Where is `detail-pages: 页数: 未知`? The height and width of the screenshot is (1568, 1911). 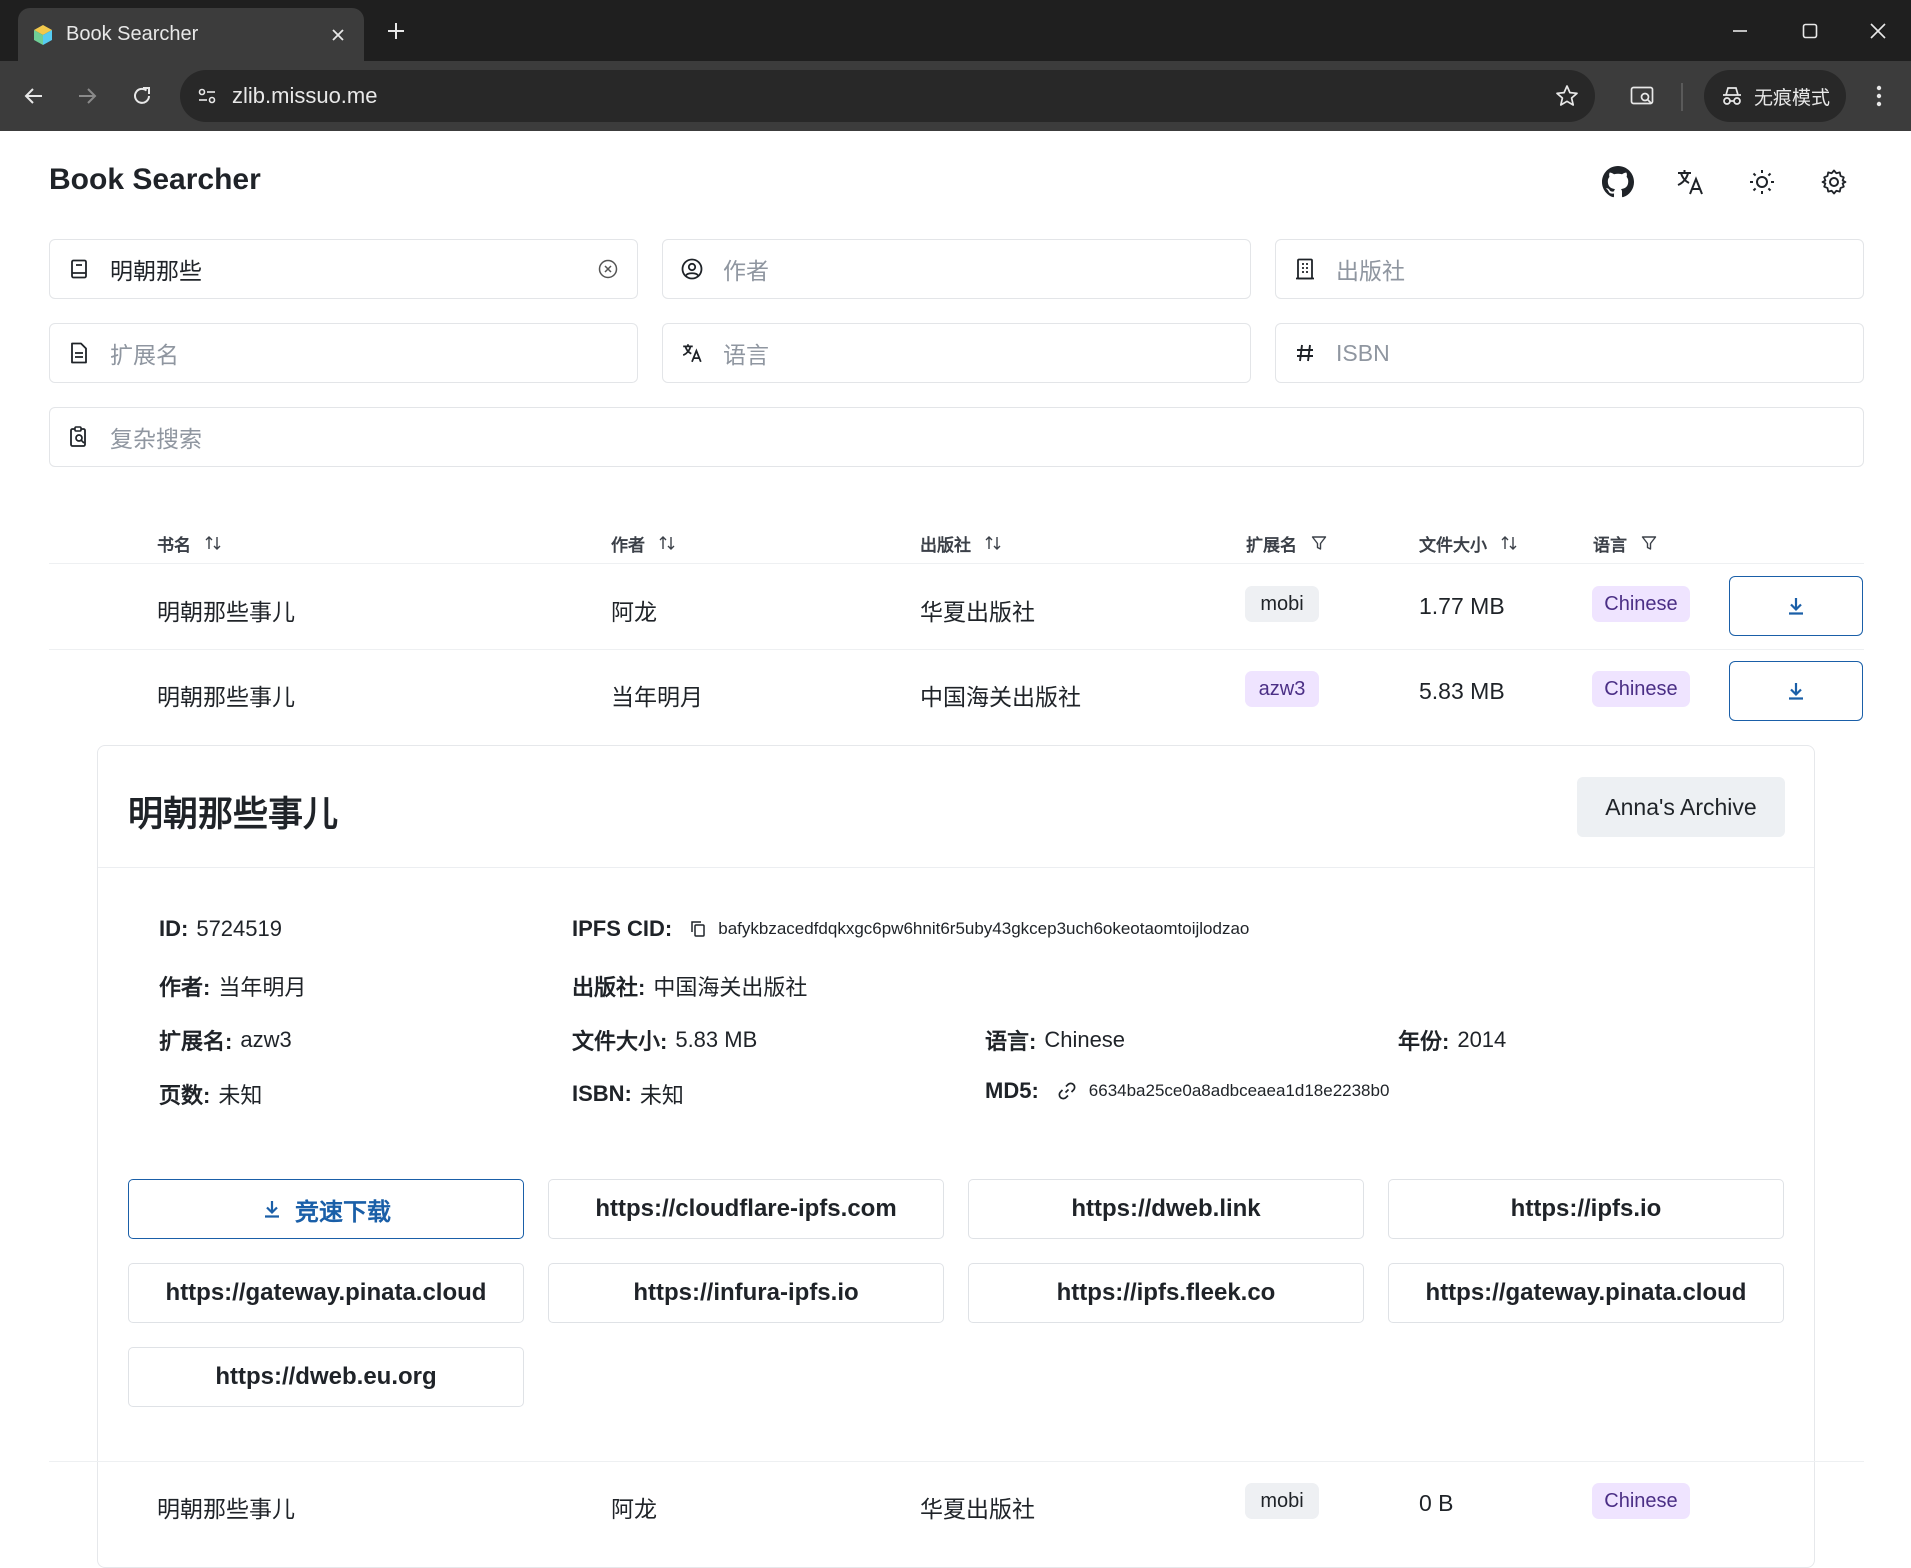
detail-pages: 页数: 未知 is located at coordinates (210, 1094).